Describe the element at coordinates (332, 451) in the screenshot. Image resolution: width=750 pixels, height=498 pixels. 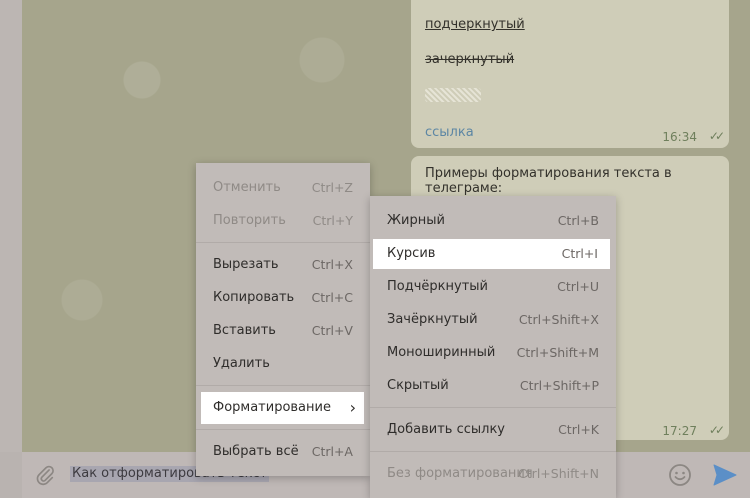
I see `menu-item-shortcut: Ctrl+A` at that location.